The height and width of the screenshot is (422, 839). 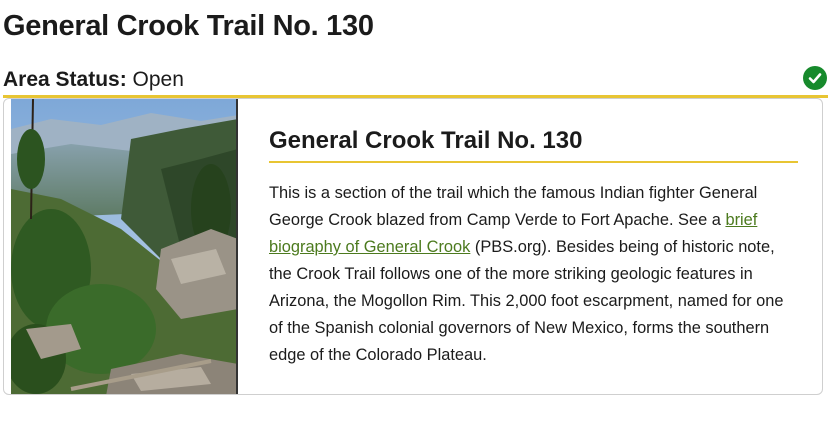 I want to click on area-status-label: Area Status:, so click(x=65, y=79).